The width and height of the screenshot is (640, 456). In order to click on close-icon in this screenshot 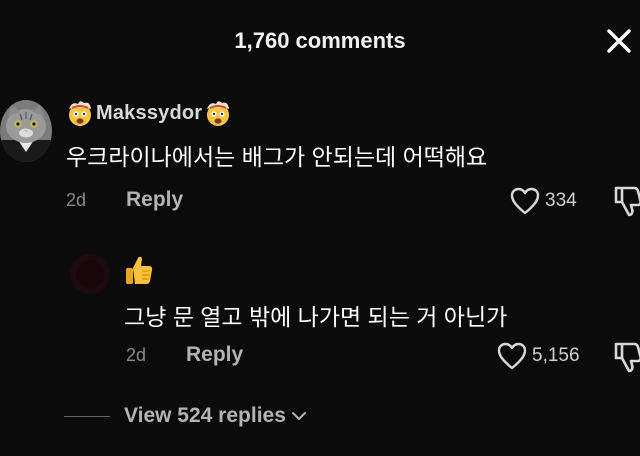, I will do `click(619, 41)`.